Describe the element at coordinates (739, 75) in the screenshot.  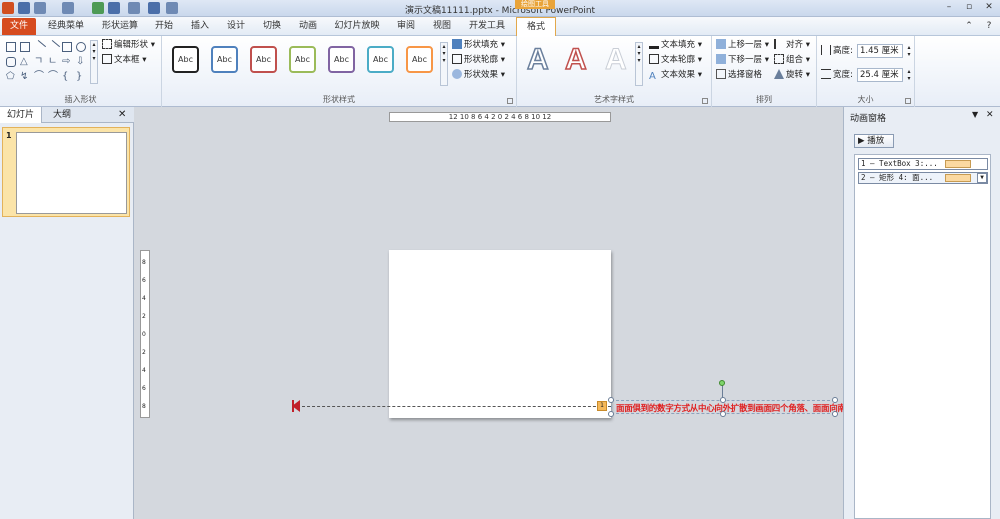
I see `selection-pane-button: 选择窗格` at that location.